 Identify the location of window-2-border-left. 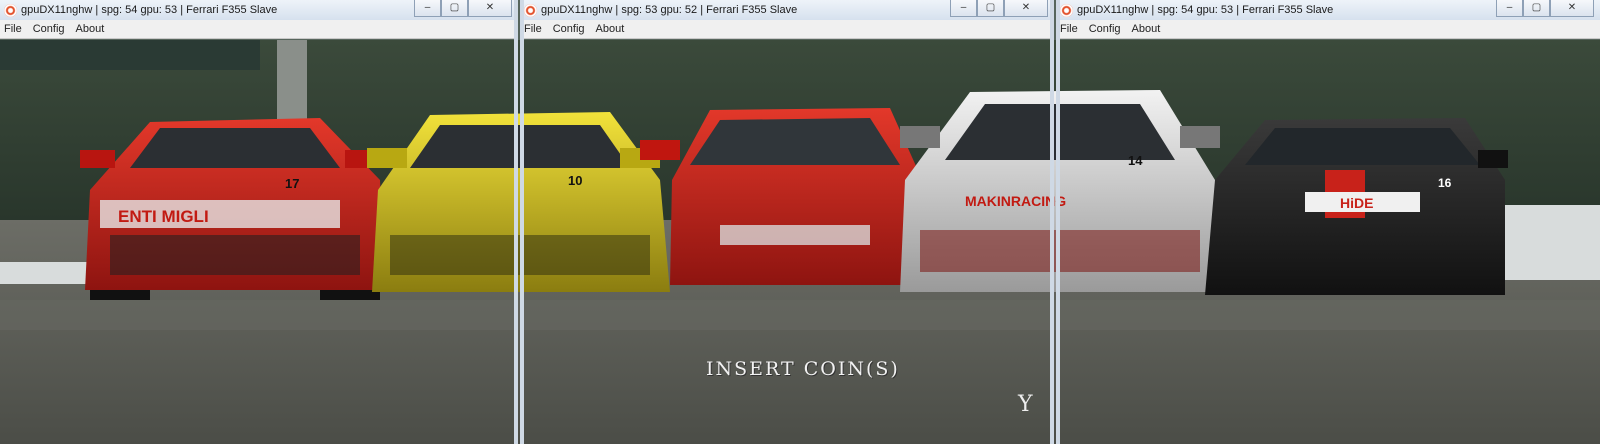
(522, 222).